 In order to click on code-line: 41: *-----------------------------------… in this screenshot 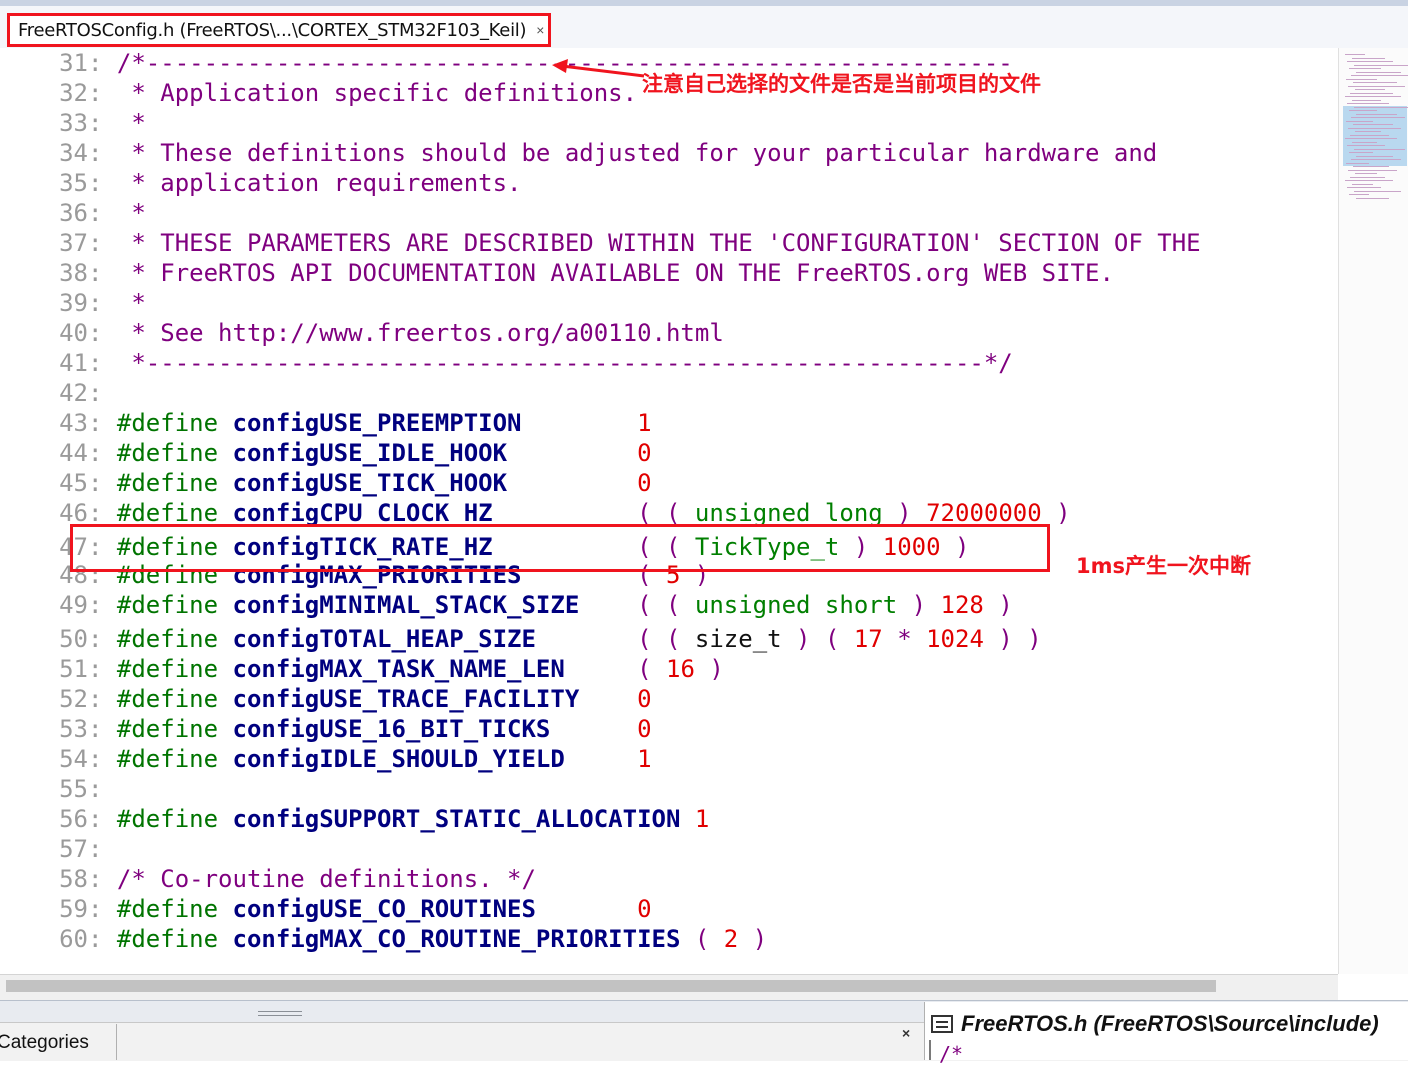, I will do `click(506, 363)`.